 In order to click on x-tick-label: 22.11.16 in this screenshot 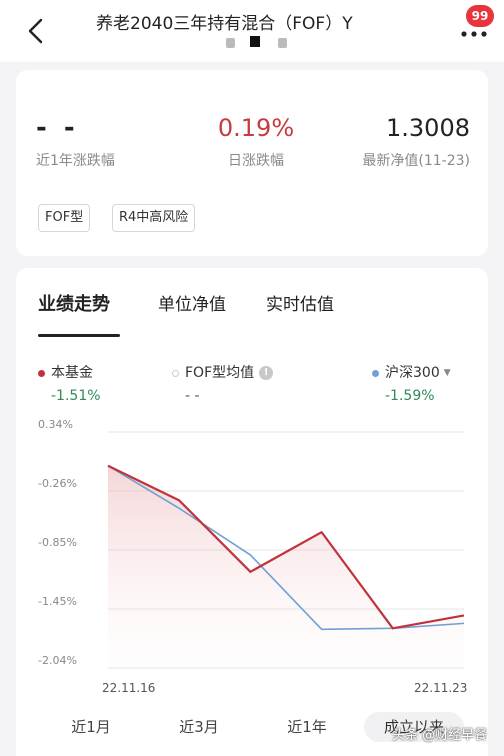, I will do `click(128, 688)`.